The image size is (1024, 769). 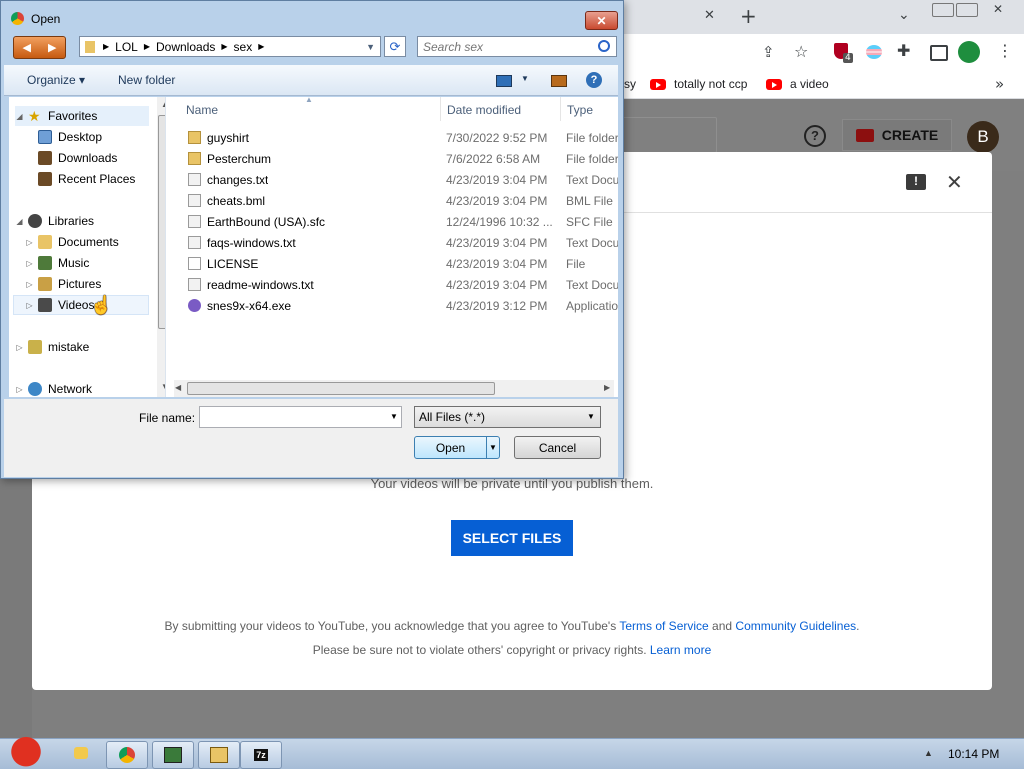 I want to click on dialog-close-button: ✕, so click(x=601, y=20).